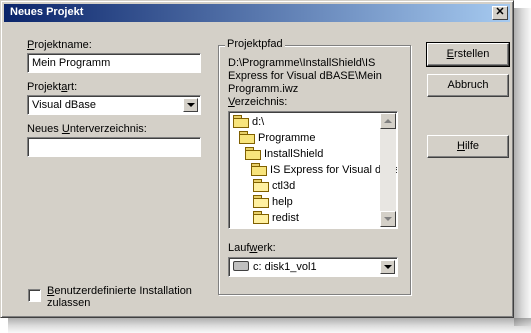 Image resolution: width=531 pixels, height=333 pixels. I want to click on scroll-down-icon, so click(388, 219).